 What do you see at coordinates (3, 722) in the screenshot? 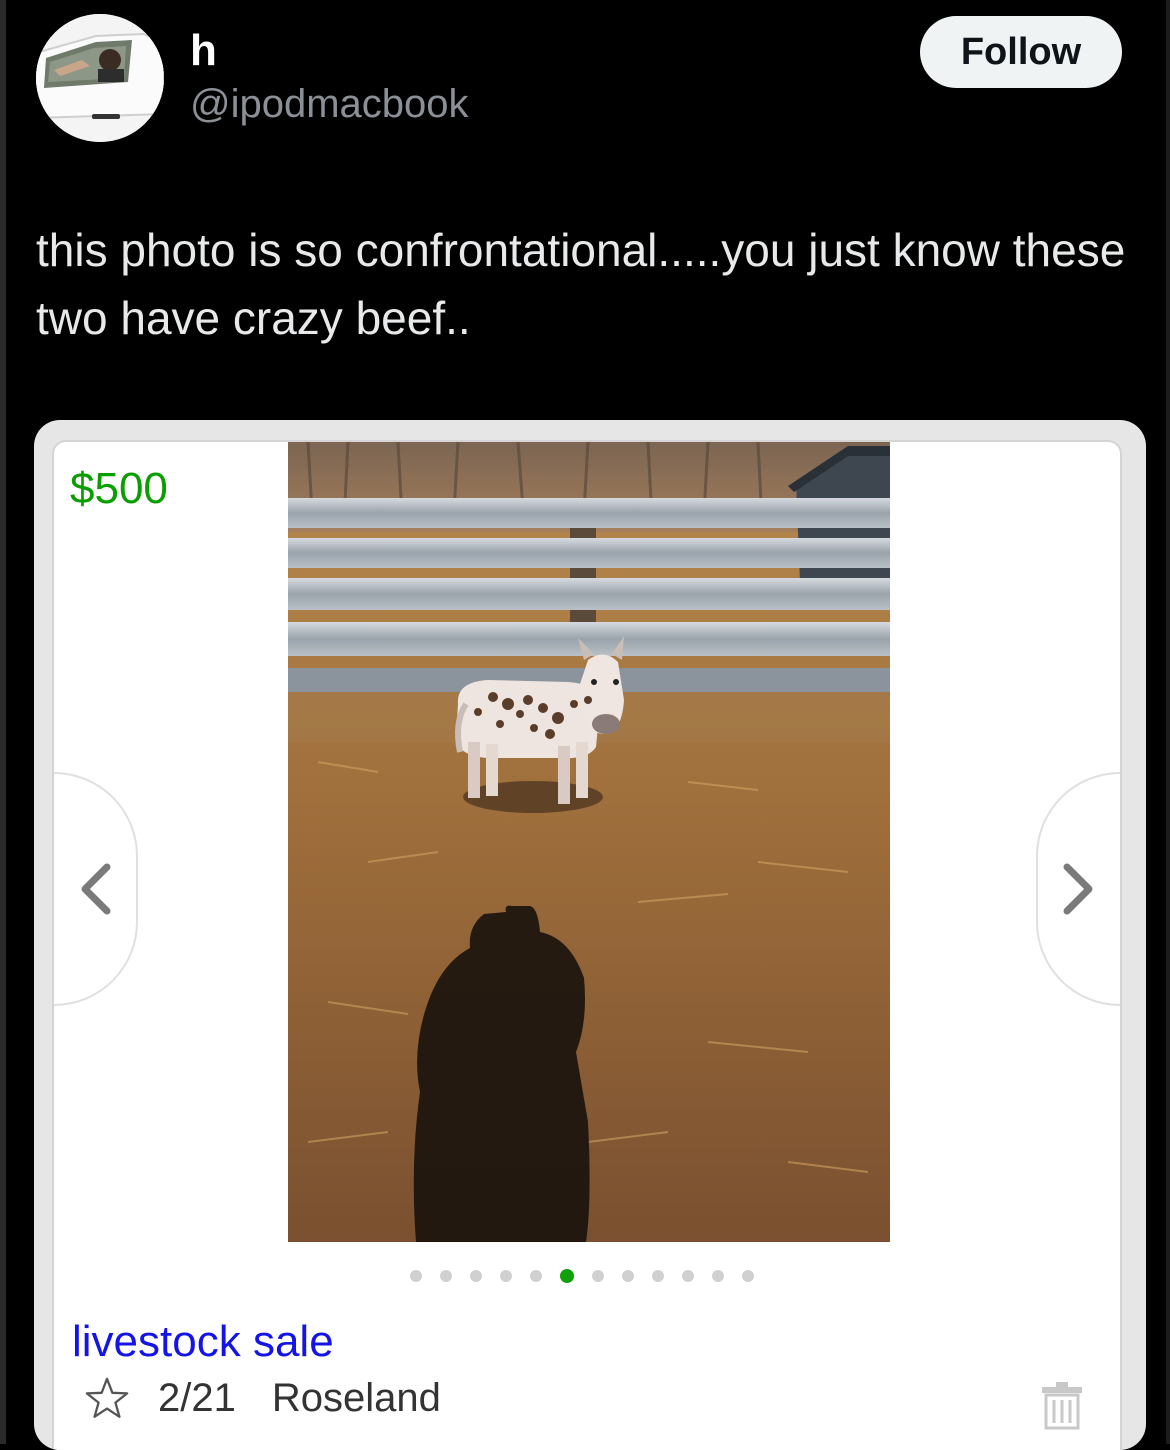
I see `frame-edge-left` at bounding box center [3, 722].